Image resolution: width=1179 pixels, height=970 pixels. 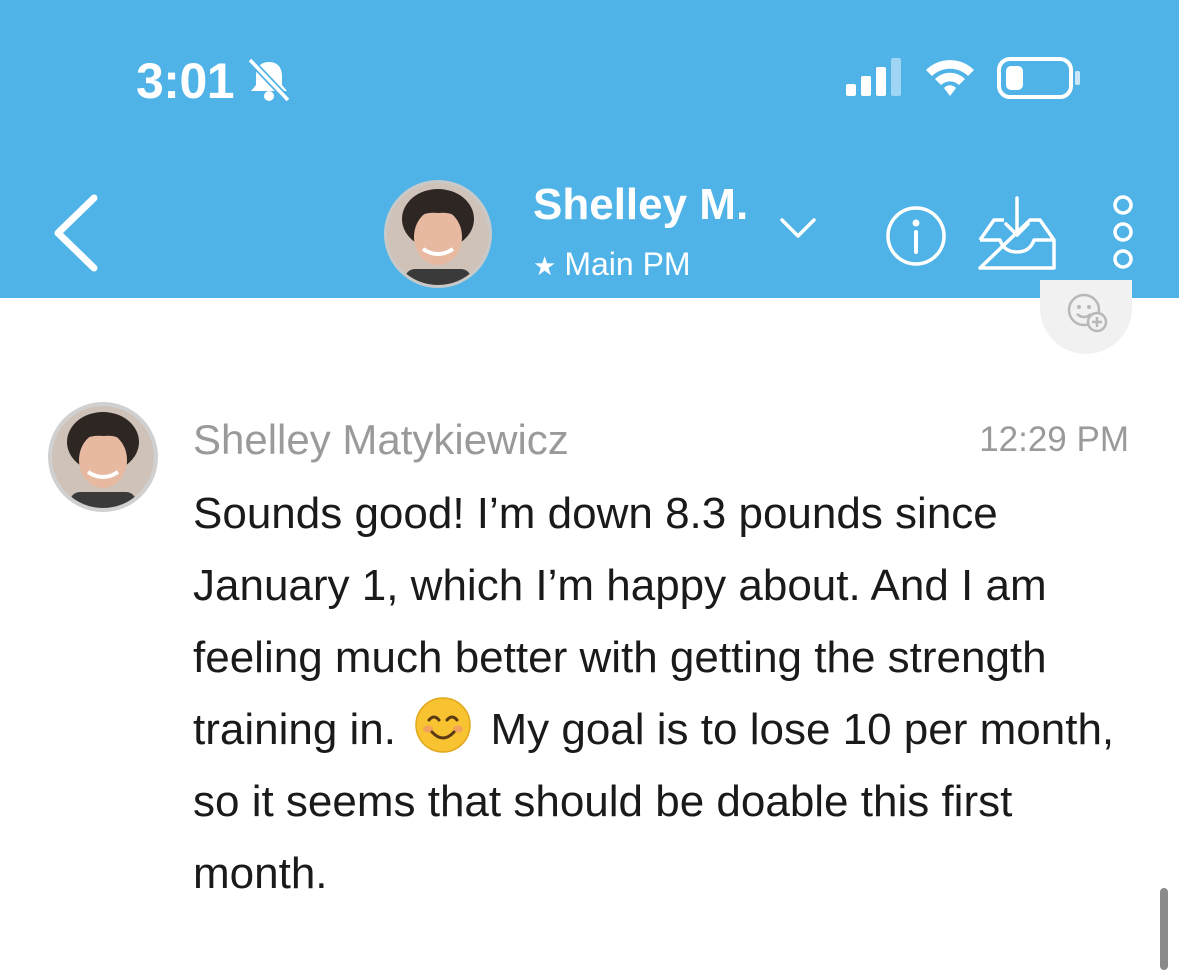 What do you see at coordinates (798, 228) in the screenshot?
I see `chevron-down-icon` at bounding box center [798, 228].